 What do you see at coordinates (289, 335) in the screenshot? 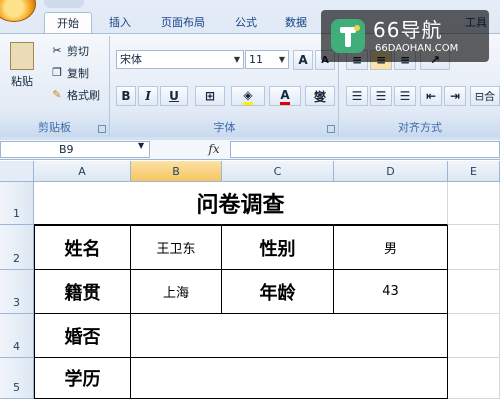
I see `cell-b4-merged` at bounding box center [289, 335].